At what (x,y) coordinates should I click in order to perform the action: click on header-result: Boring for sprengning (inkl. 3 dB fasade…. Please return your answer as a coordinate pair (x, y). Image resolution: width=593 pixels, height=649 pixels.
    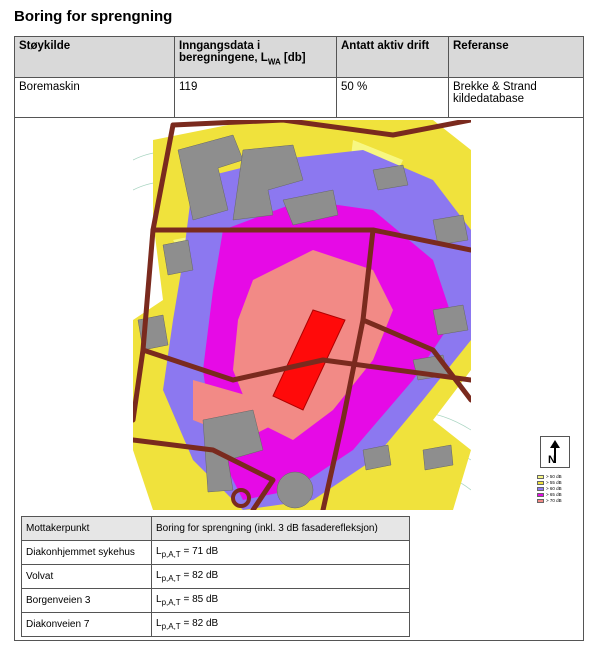
    Looking at the image, I should click on (280, 528).